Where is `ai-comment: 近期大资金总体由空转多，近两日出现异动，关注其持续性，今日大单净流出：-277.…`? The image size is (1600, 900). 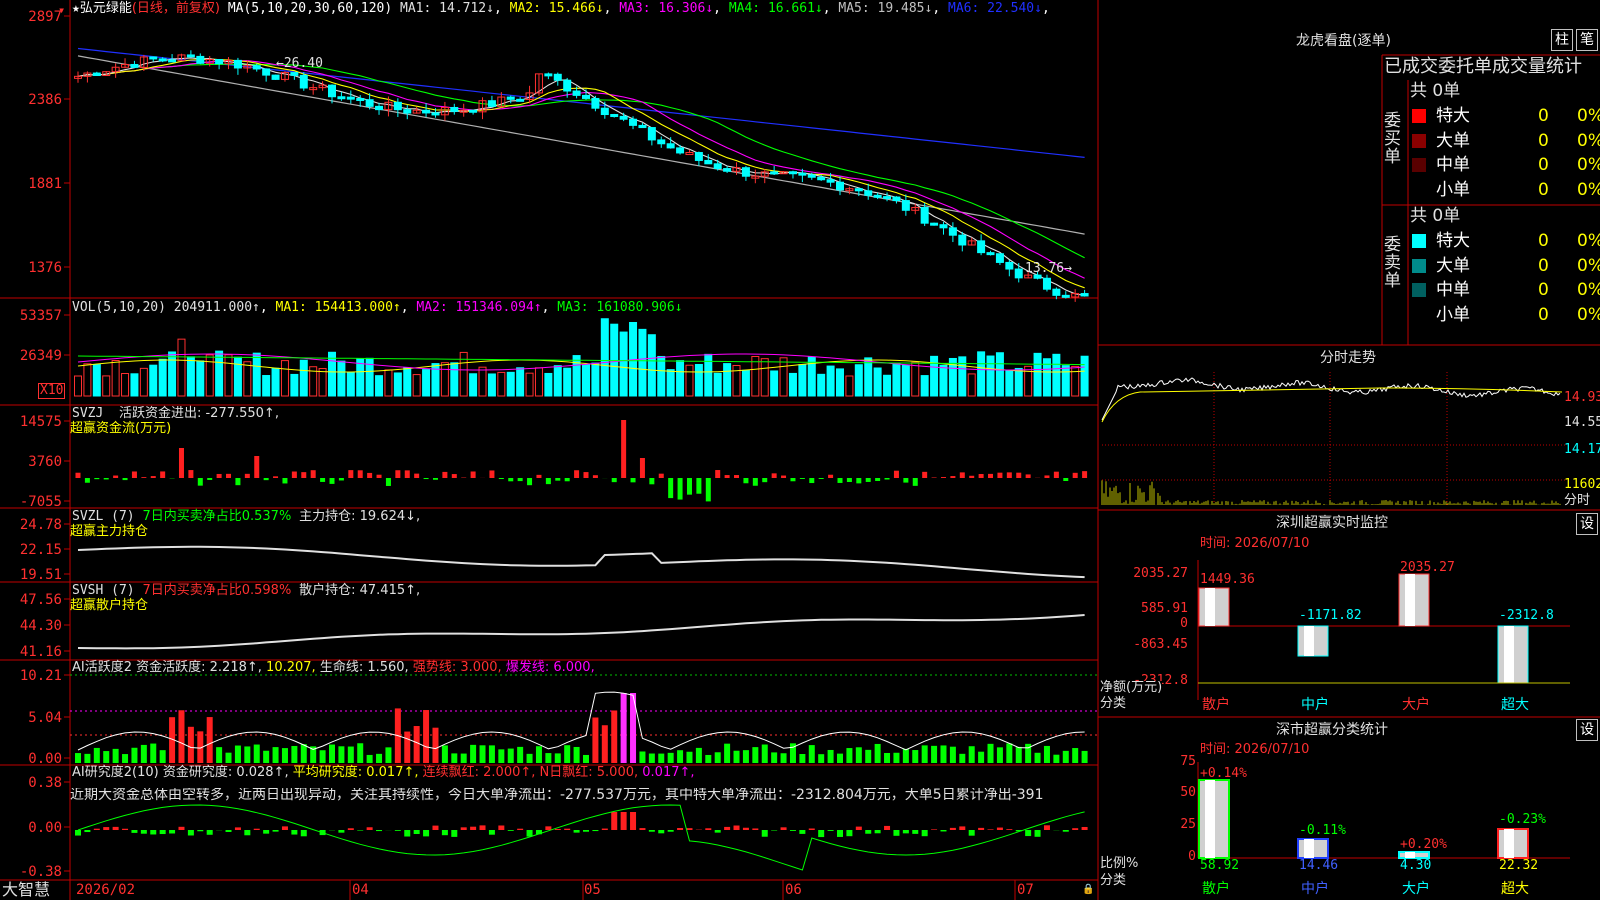 ai-comment: 近期大资金总体由空转多，近两日出现异动，关注其持续性，今日大单净流出：-277.… is located at coordinates (557, 795).